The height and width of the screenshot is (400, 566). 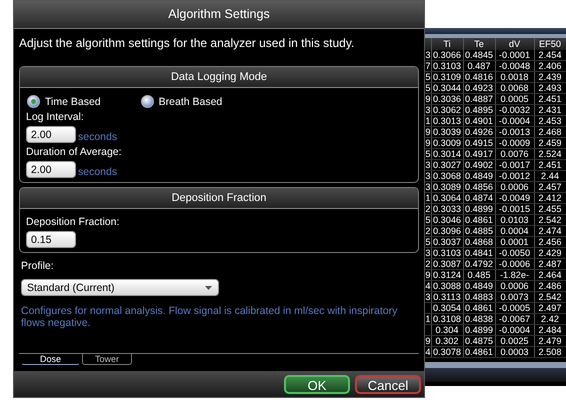 I want to click on tab: Dose, so click(x=50, y=359).